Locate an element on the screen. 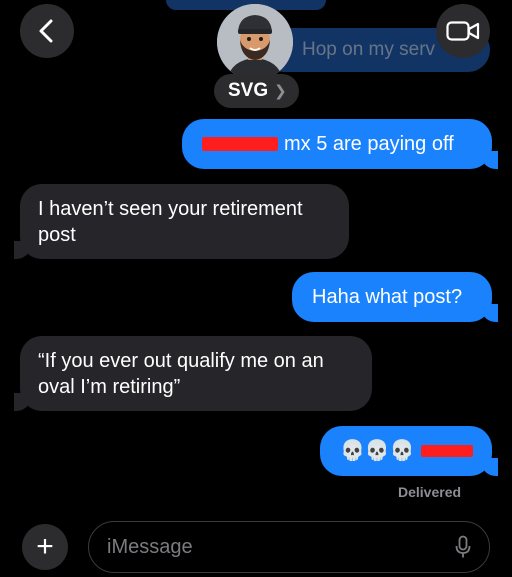 The image size is (512, 577). apps-plus-button: + is located at coordinates (45, 547).